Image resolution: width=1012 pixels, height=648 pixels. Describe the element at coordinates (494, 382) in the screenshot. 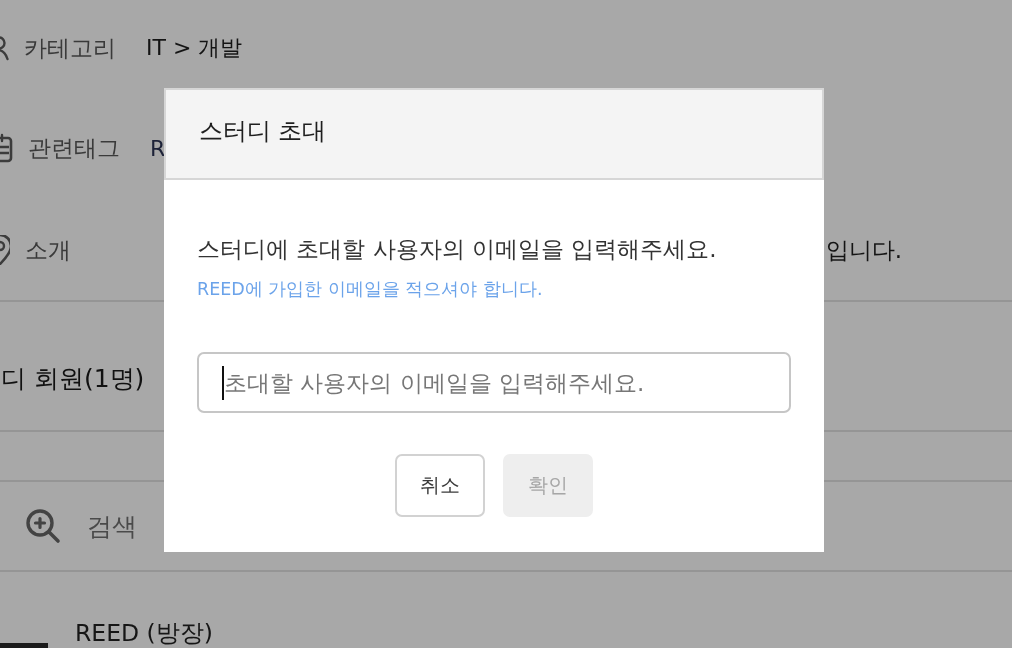

I see `email-input-field: 초대할 사용자의 이메일을 입력해주세요.` at that location.